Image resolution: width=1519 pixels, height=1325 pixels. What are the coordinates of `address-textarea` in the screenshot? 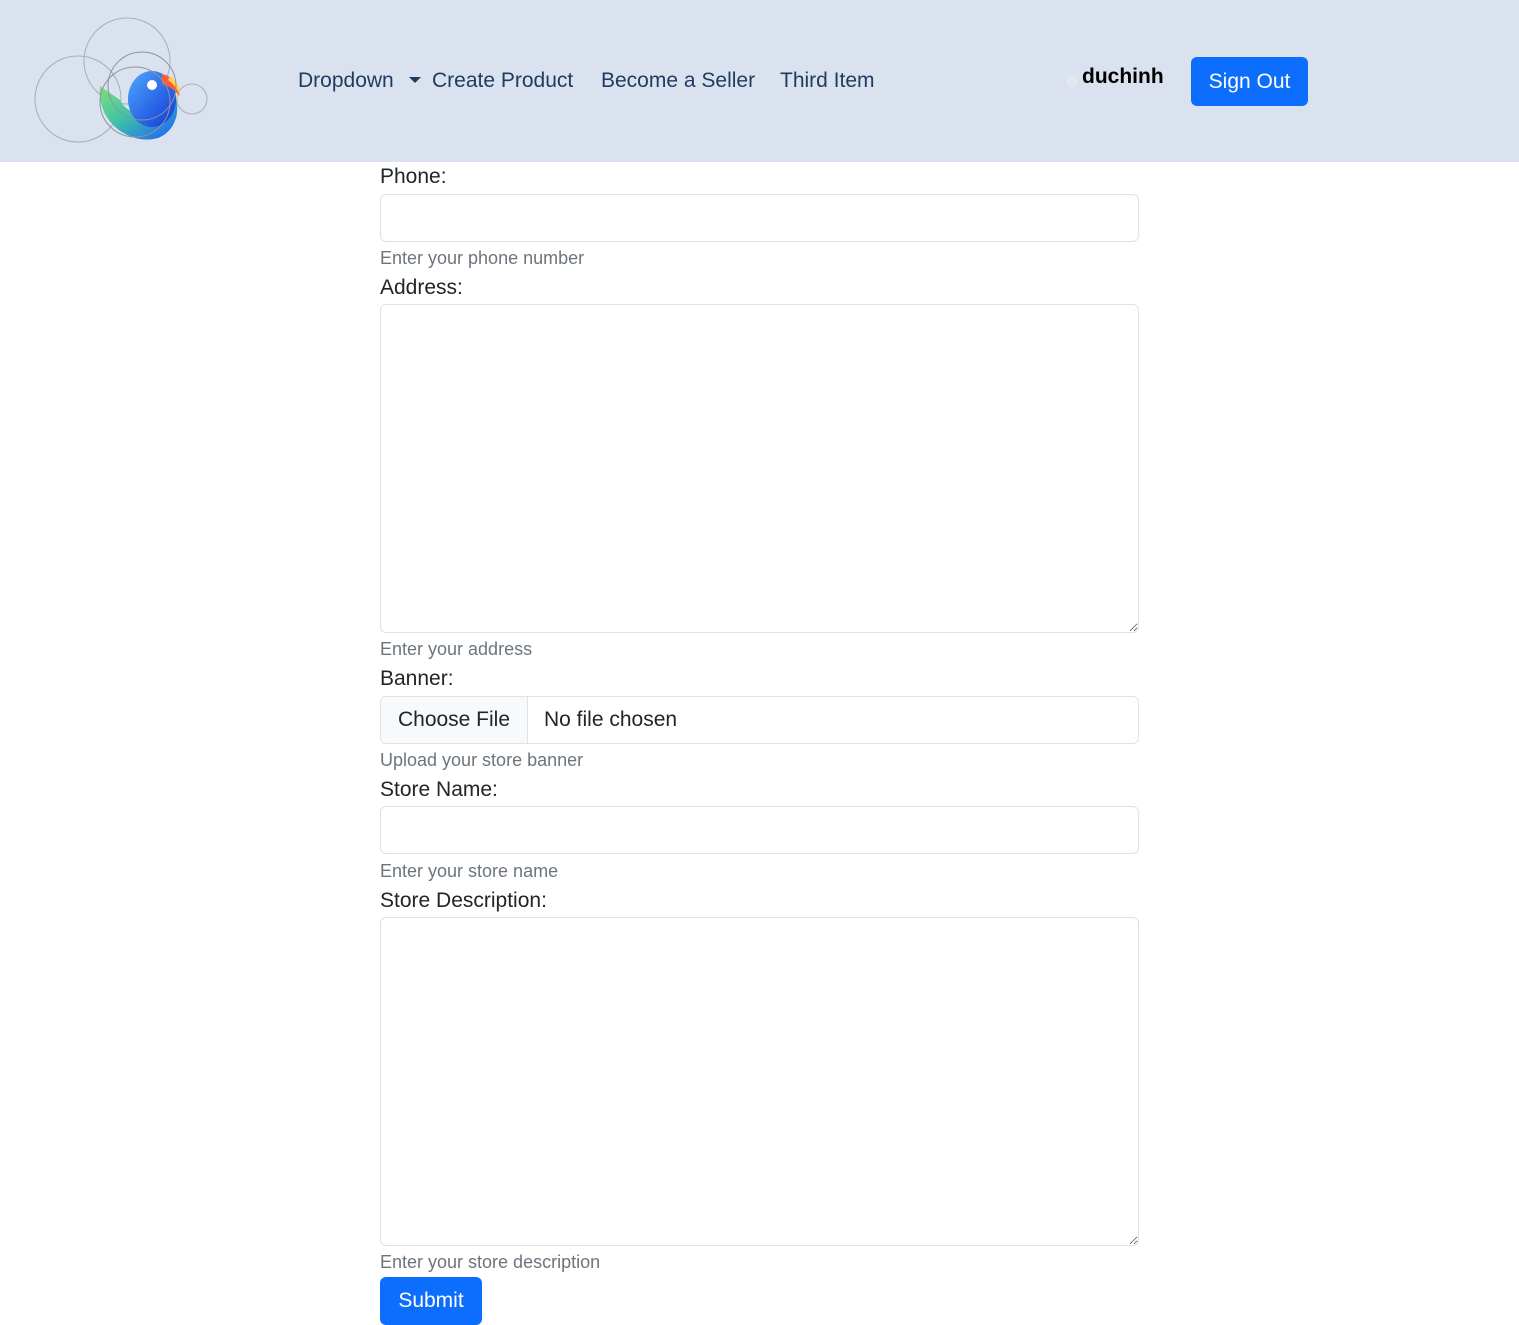 It's located at (759, 468).